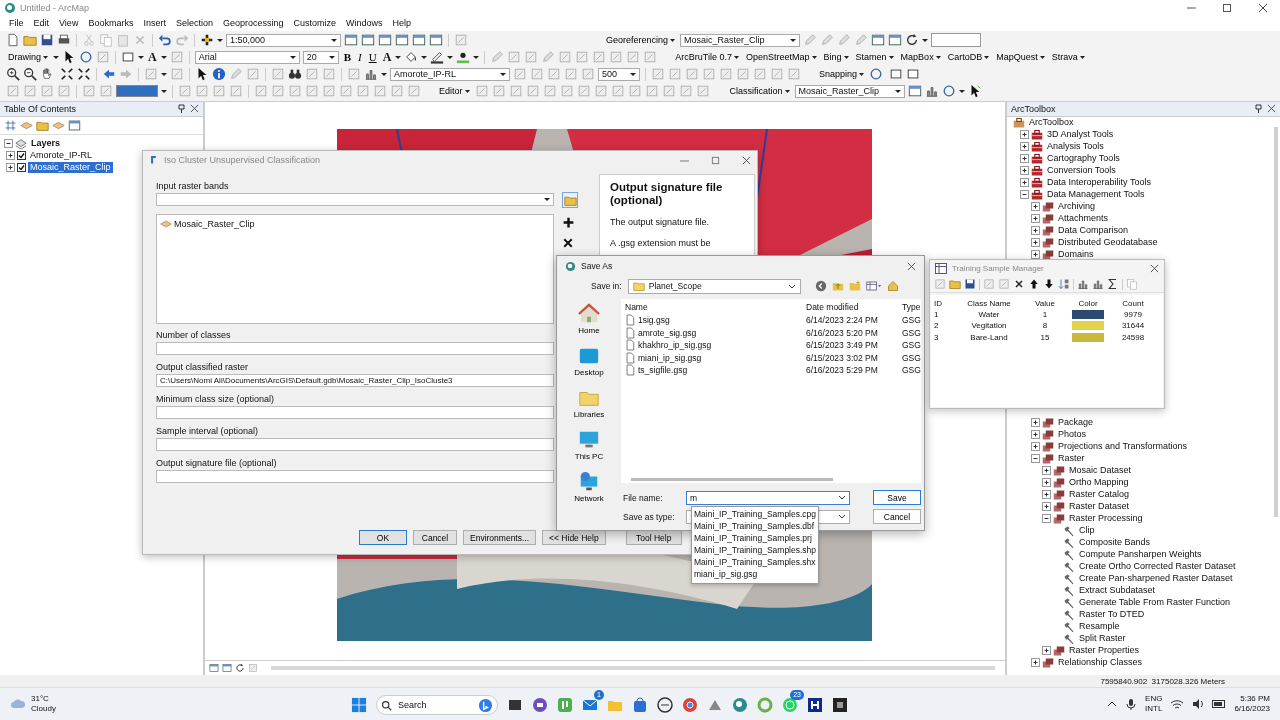 The height and width of the screenshot is (720, 1280). I want to click on toolbar-menu: Snapping, so click(842, 74).